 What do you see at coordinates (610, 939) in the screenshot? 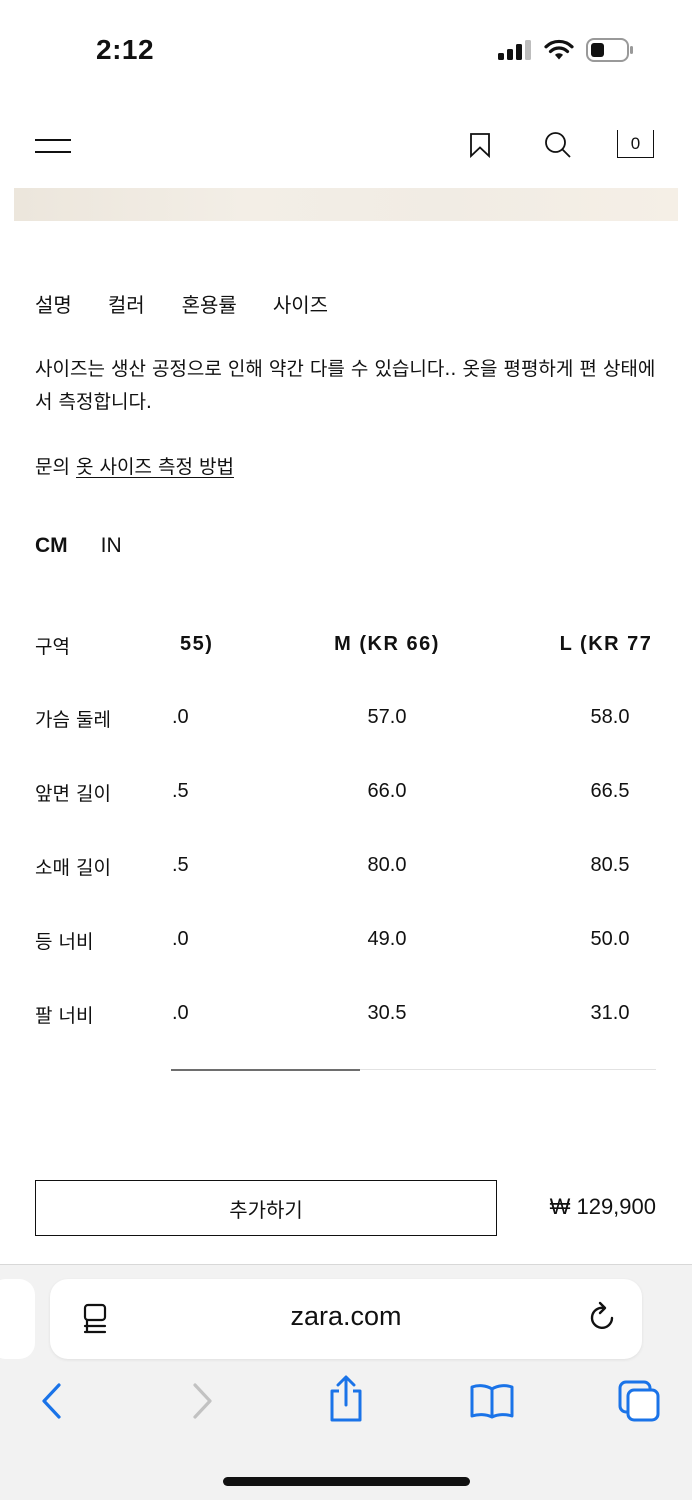
I see `table-cell: 50.0` at bounding box center [610, 939].